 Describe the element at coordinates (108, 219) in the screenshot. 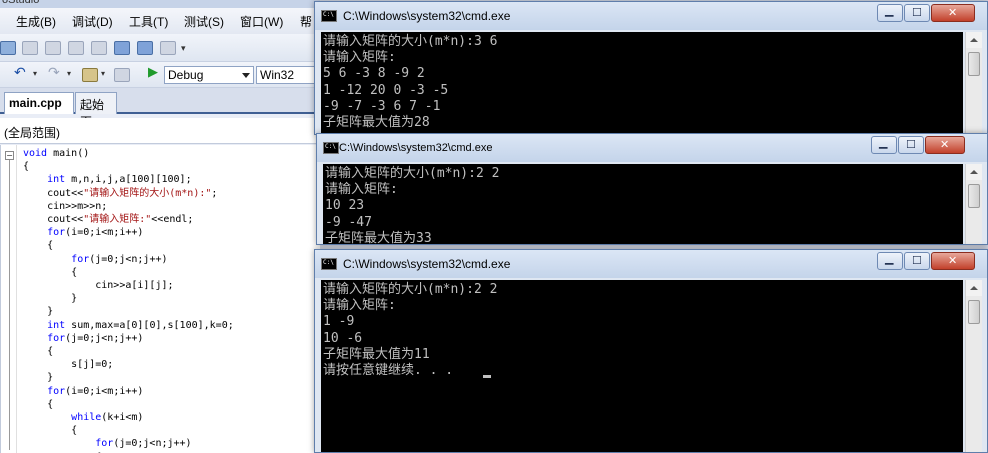

I see `code-line: cout<<"请输入矩阵:"<<endl;` at that location.